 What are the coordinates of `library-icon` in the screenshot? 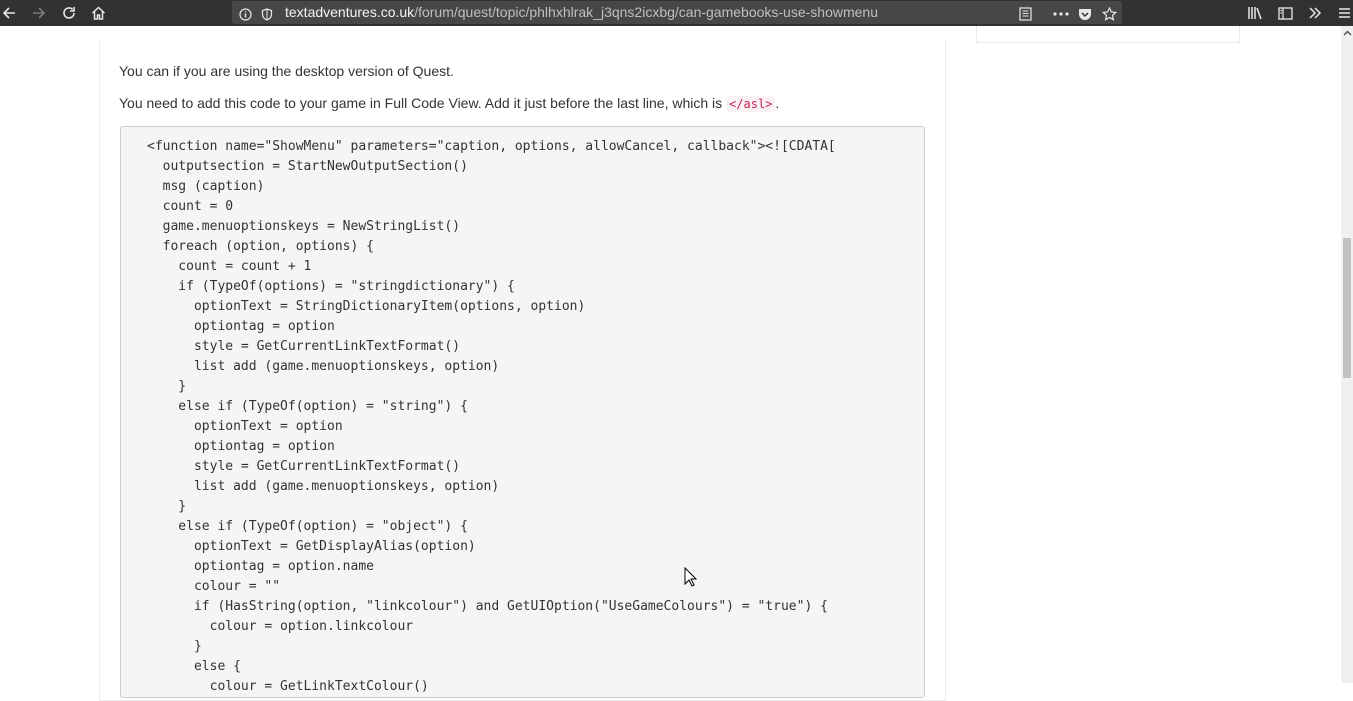 It's located at (1255, 13).